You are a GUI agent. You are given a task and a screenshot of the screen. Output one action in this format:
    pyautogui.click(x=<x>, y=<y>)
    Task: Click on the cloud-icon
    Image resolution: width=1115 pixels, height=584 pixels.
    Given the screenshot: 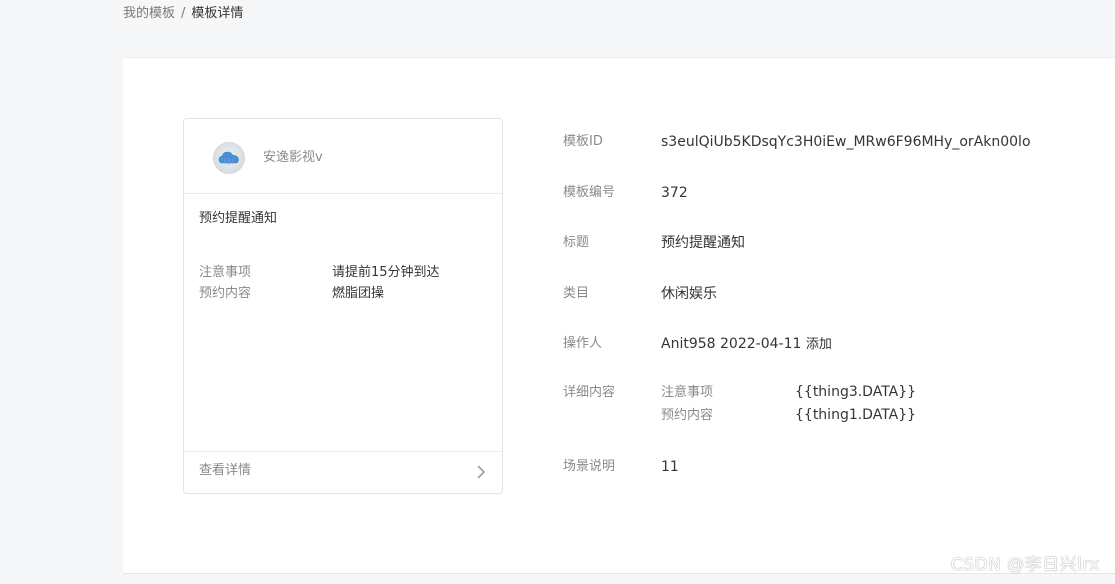 What is the action you would take?
    pyautogui.click(x=228, y=158)
    